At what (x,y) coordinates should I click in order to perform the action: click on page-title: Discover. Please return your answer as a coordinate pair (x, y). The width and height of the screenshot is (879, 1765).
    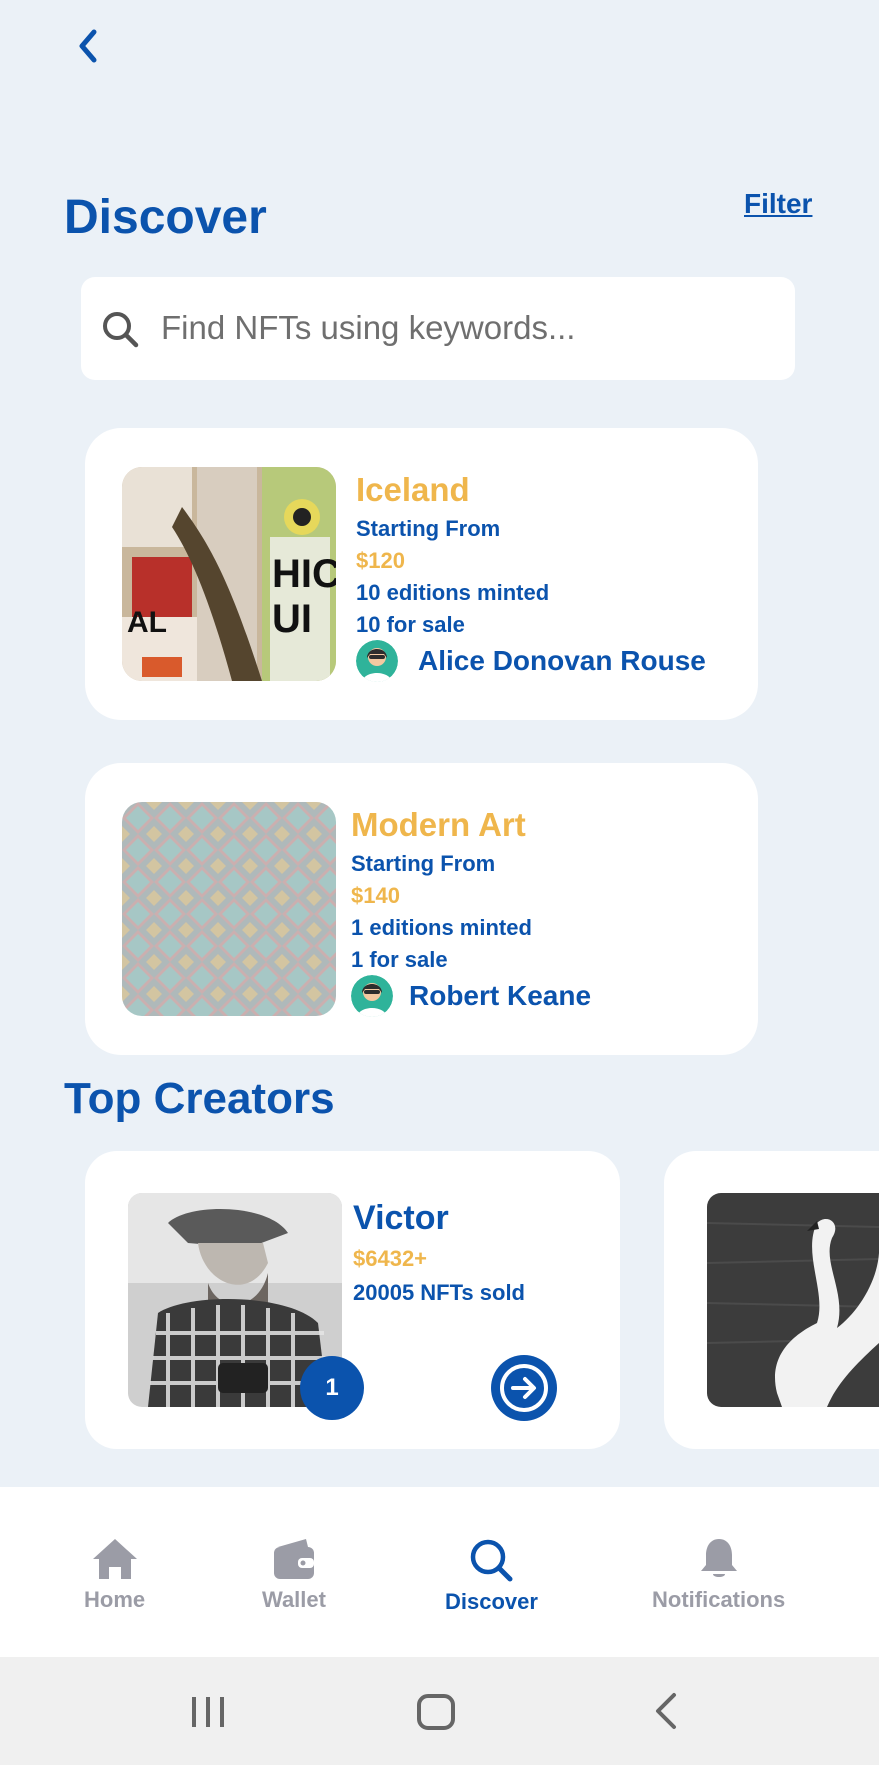
    Looking at the image, I should click on (165, 217).